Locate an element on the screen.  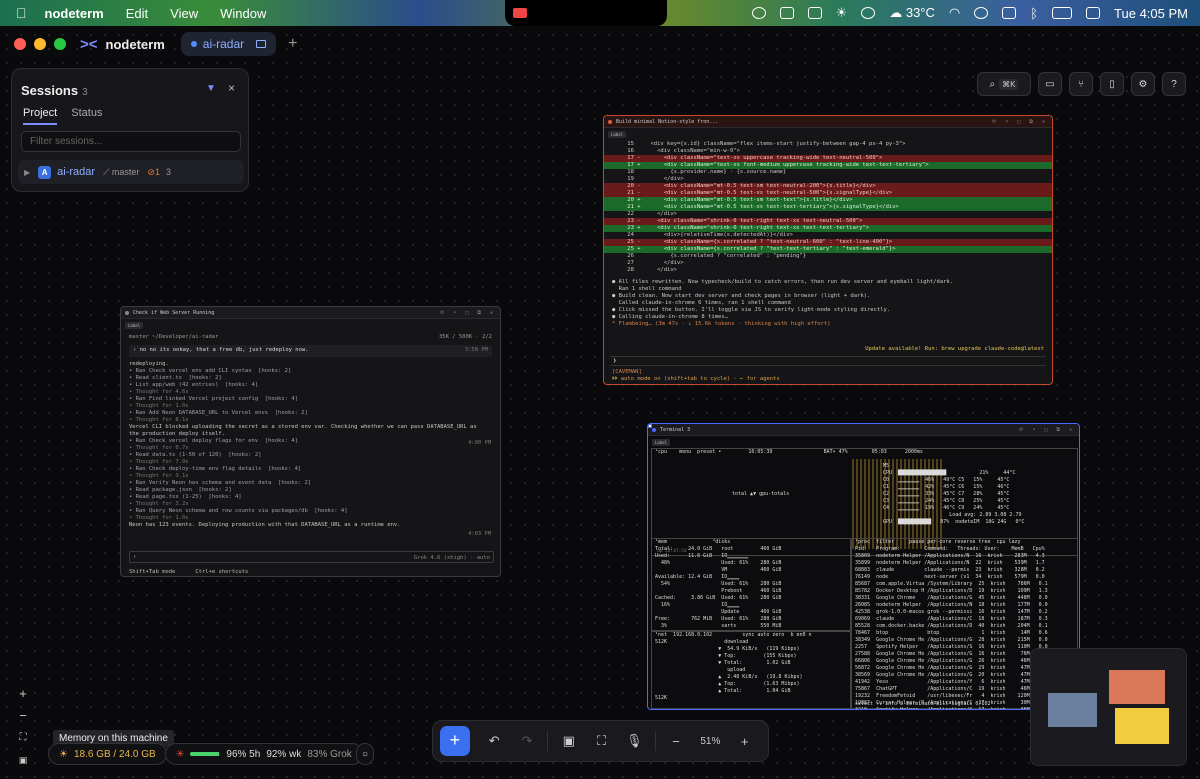
resize-handle is located at coordinates (650, 426).